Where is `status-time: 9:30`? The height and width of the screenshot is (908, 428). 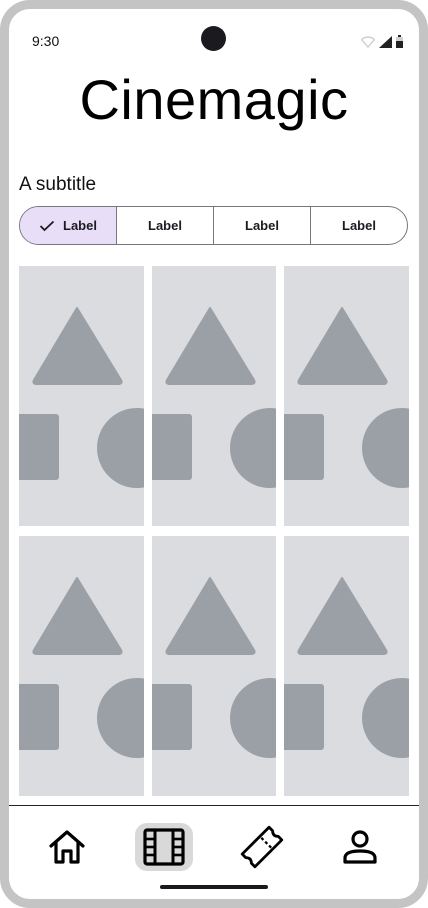
status-time: 9:30 is located at coordinates (46, 41).